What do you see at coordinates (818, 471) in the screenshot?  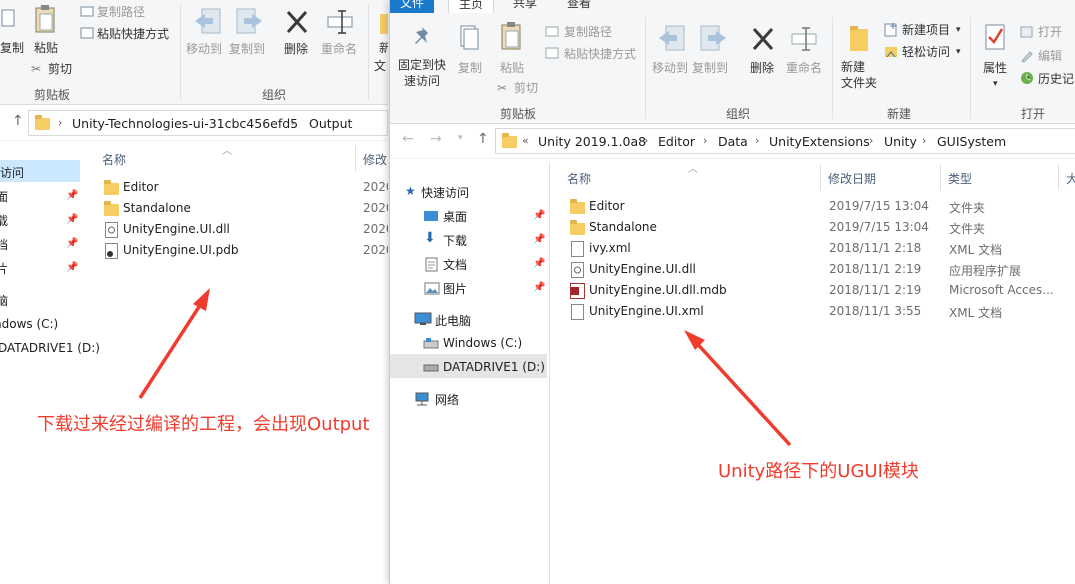 I see `annotation-text-right: Unity路径下的UGUI模块` at bounding box center [818, 471].